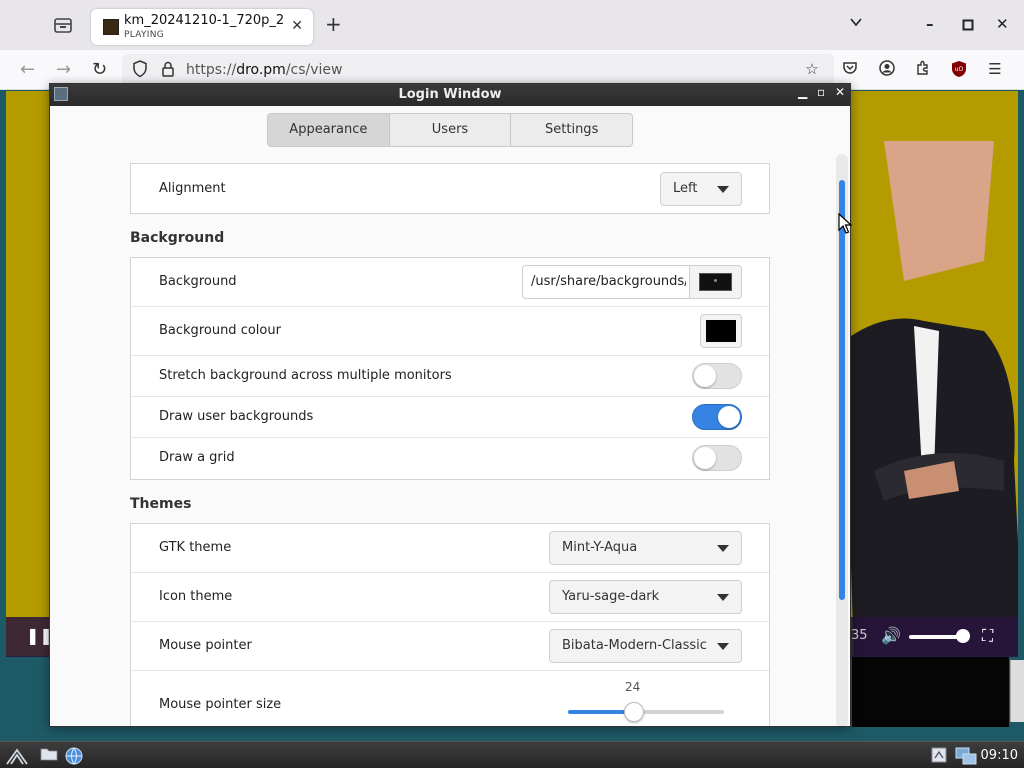  I want to click on tab-title: km_20241210-1_720p_24fps, so click(204, 20).